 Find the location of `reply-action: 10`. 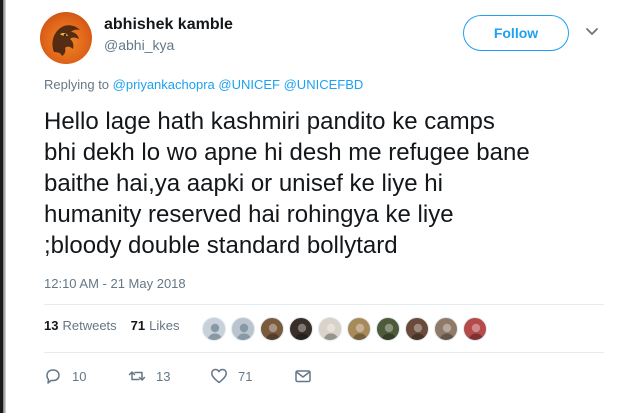

reply-action: 10 is located at coordinates (86, 376).